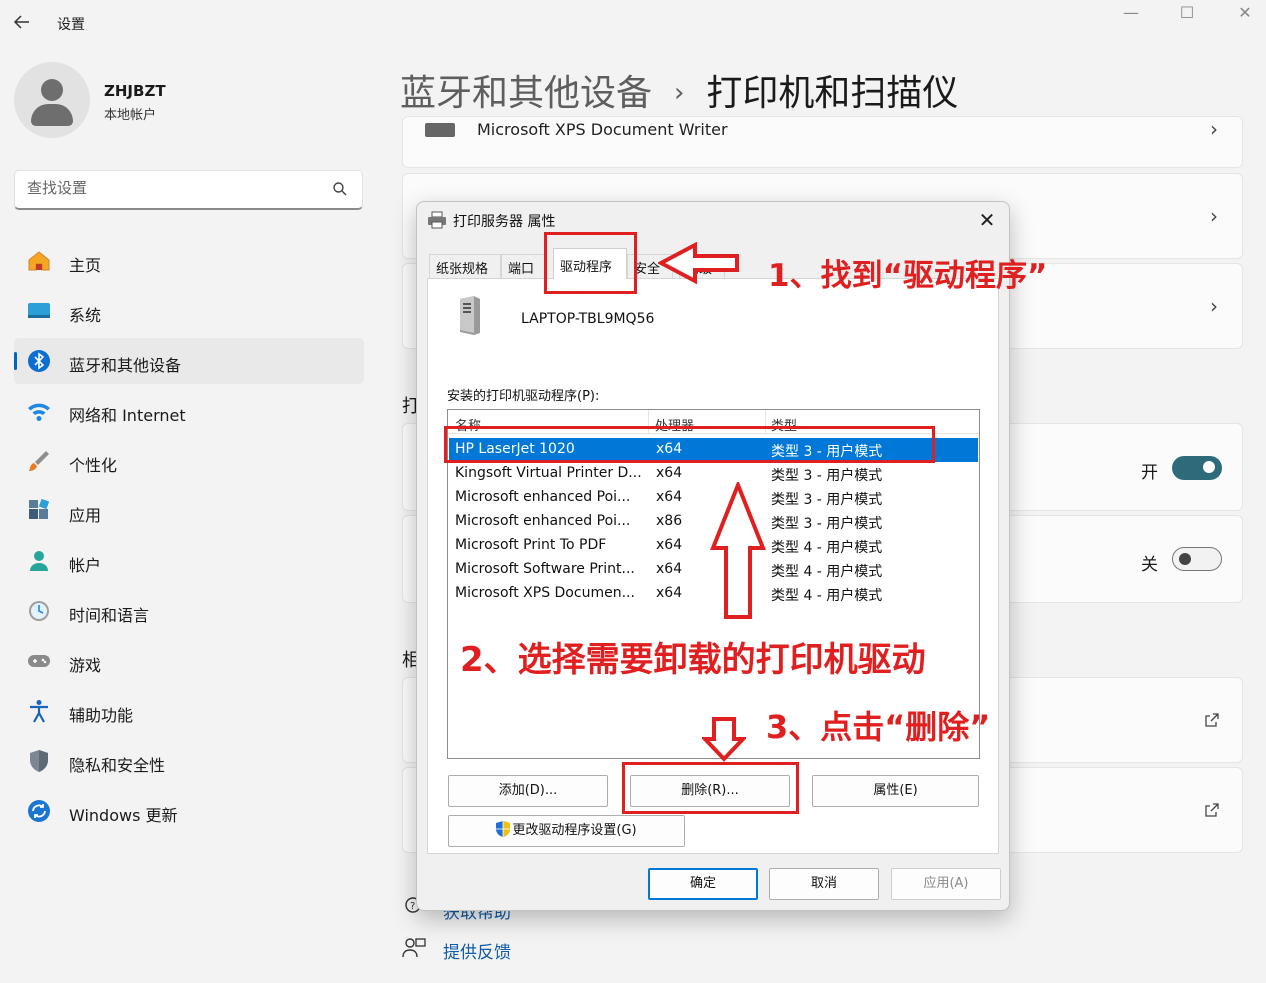  I want to click on sidebar-item-label: 游戏, so click(85, 665).